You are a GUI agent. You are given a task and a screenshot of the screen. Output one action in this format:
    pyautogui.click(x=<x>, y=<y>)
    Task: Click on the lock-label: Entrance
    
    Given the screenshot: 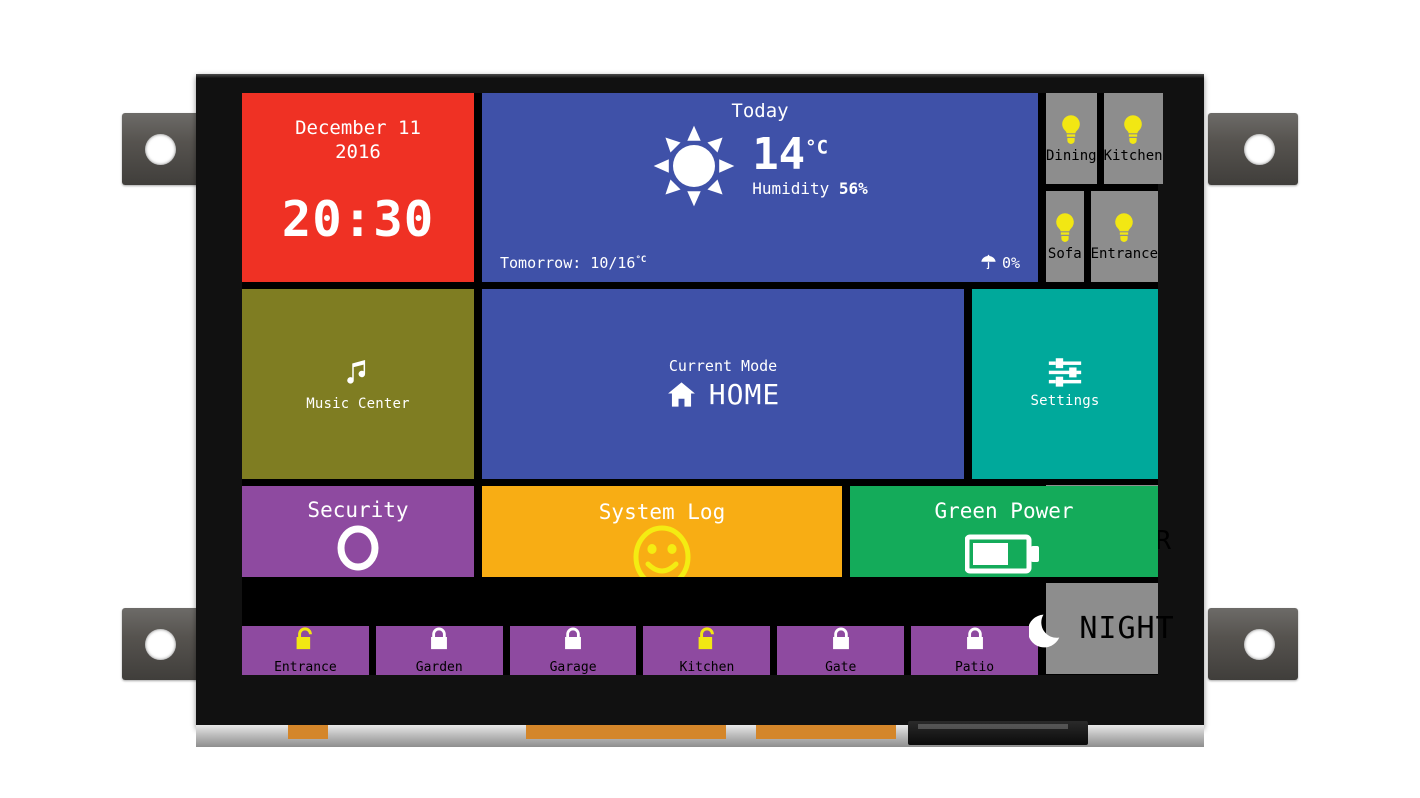 What is the action you would take?
    pyautogui.click(x=305, y=667)
    